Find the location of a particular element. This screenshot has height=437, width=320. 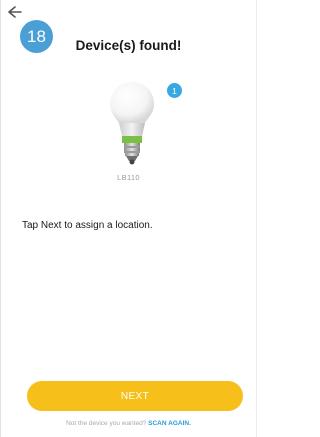

back-button is located at coordinates (15, 12).